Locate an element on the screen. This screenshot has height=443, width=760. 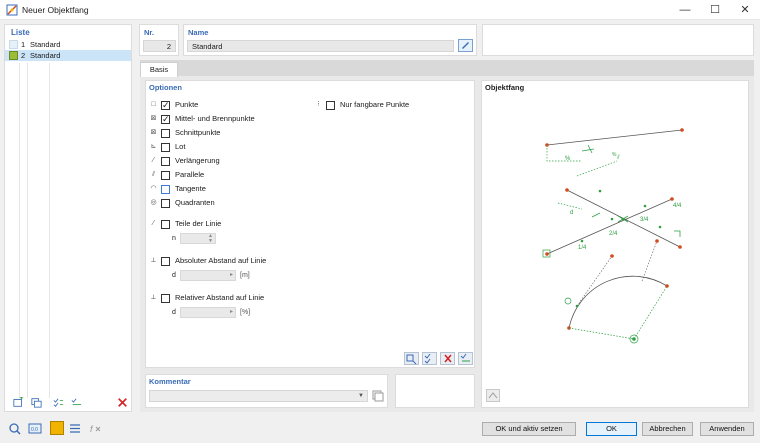
checkbox-lot is located at coordinates (165, 147).